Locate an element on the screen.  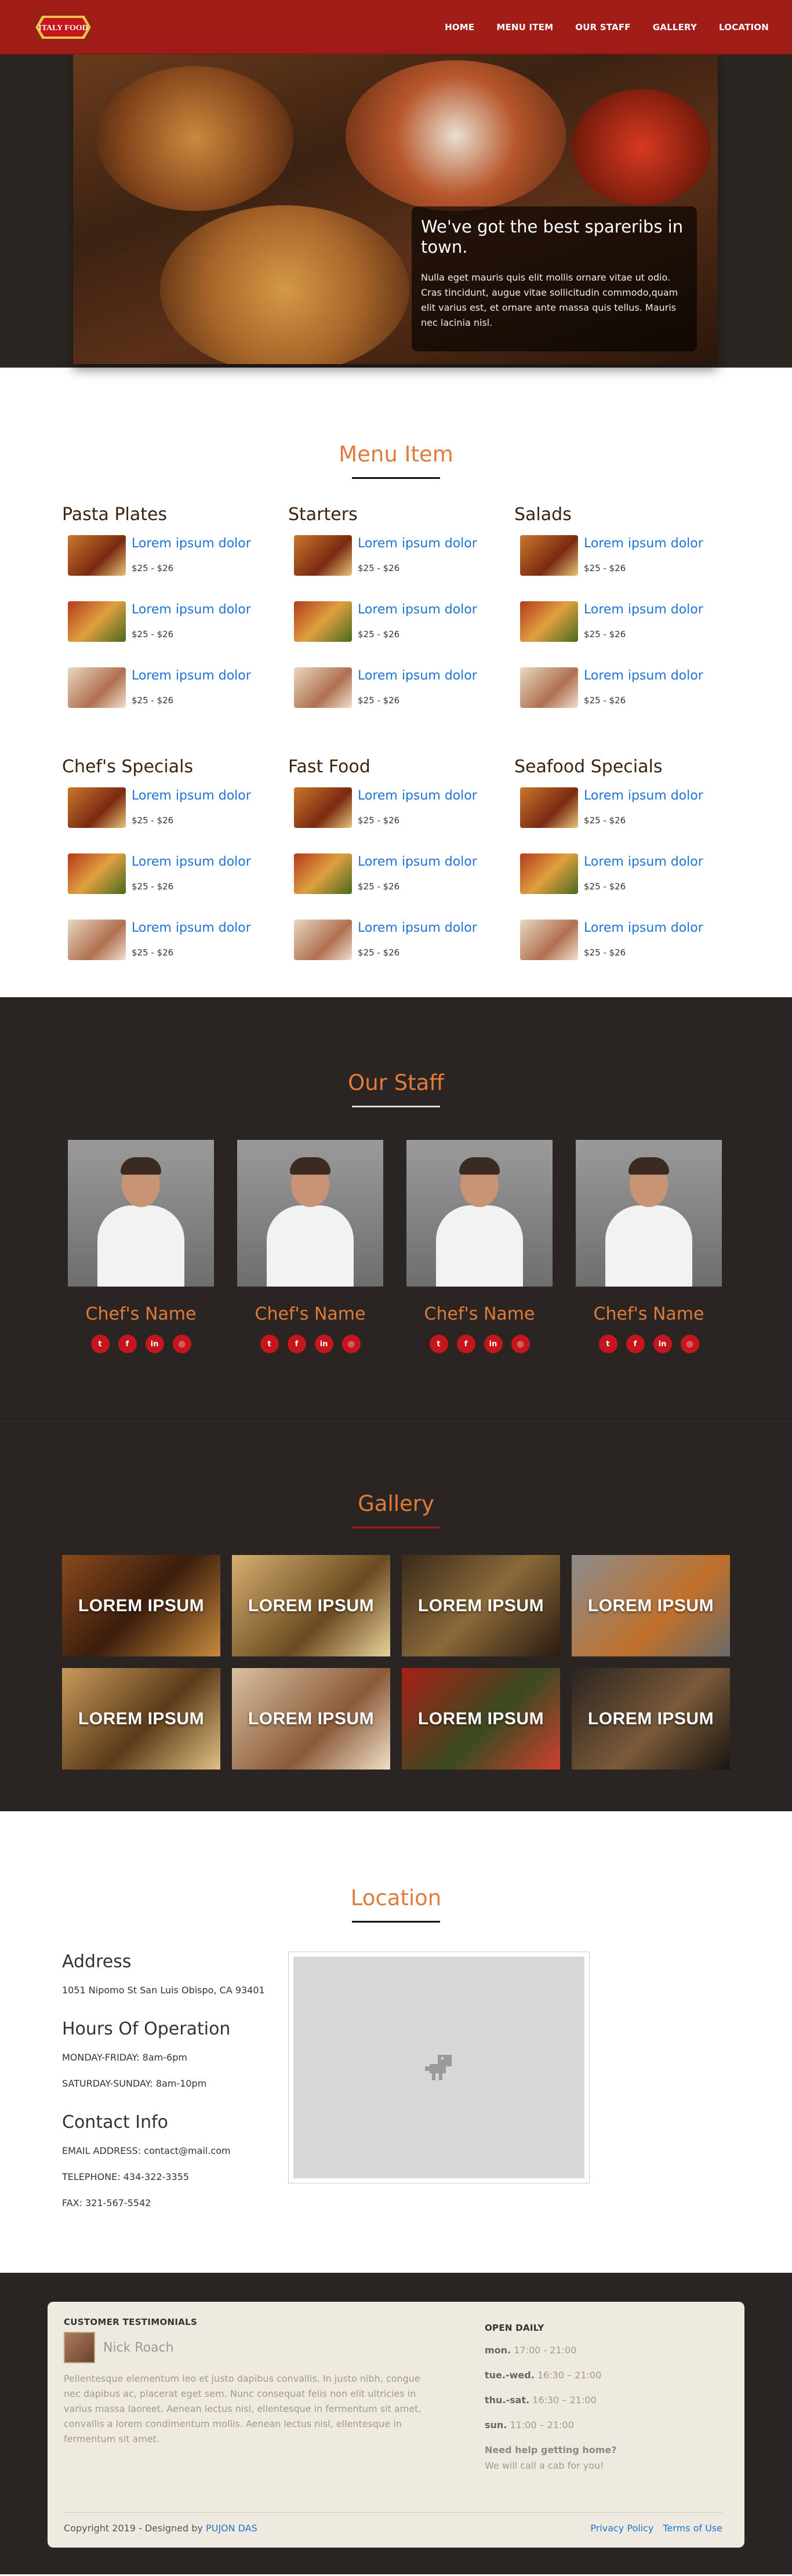
food-plate is located at coordinates (284, 284).